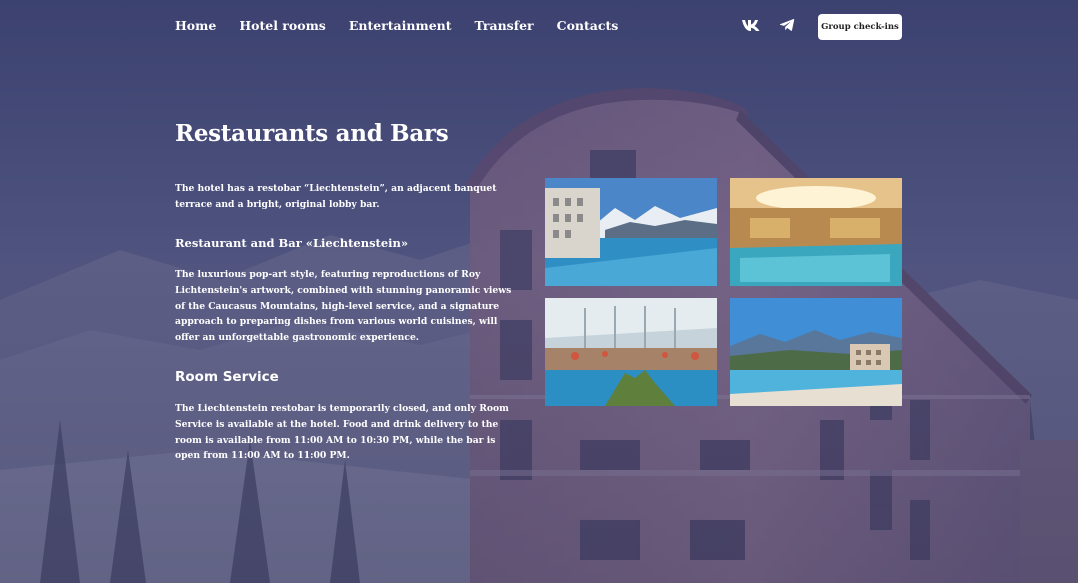 The image size is (1078, 583). I want to click on page-title: Restaurants and Bars, so click(312, 133).